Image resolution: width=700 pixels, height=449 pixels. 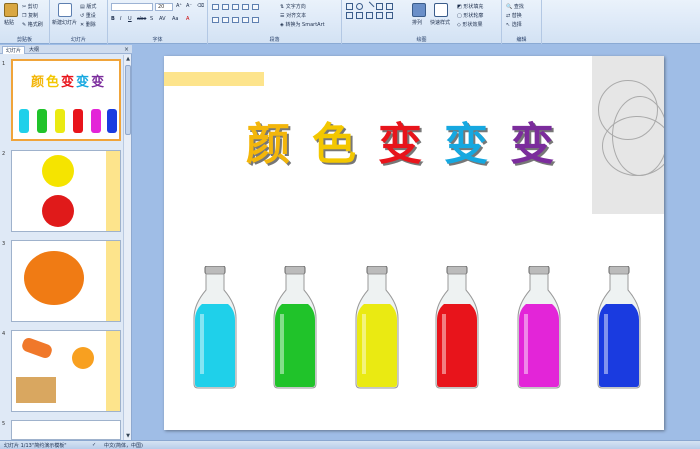 What do you see at coordinates (470, 15) in the screenshot?
I see `shape-outline-button: ▢ 形状轮廓` at bounding box center [470, 15].